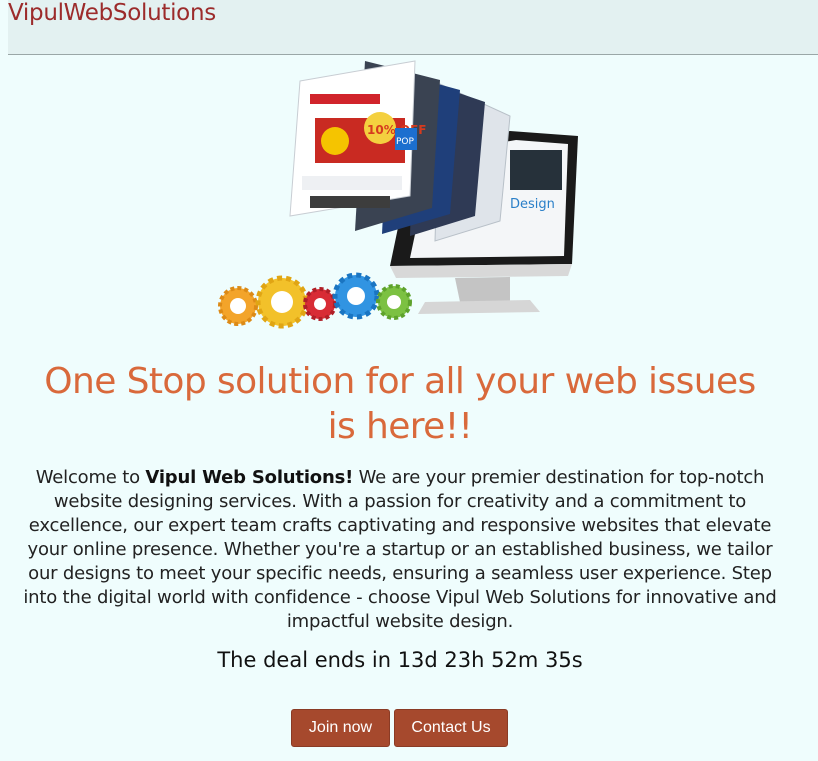 The height and width of the screenshot is (761, 818). I want to click on website-pages-icon: 10% OFF POP, so click(400, 151).